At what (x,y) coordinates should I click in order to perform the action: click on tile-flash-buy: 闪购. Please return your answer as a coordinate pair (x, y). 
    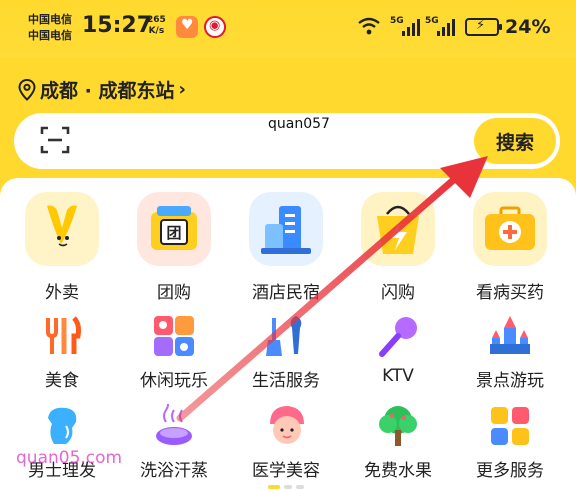
    Looking at the image, I should click on (398, 247).